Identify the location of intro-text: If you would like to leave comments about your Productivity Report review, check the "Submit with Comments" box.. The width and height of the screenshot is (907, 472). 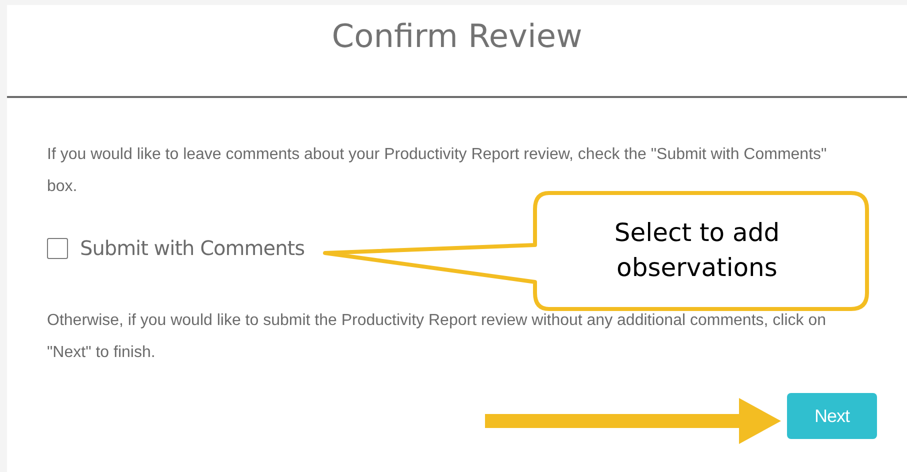
(437, 171).